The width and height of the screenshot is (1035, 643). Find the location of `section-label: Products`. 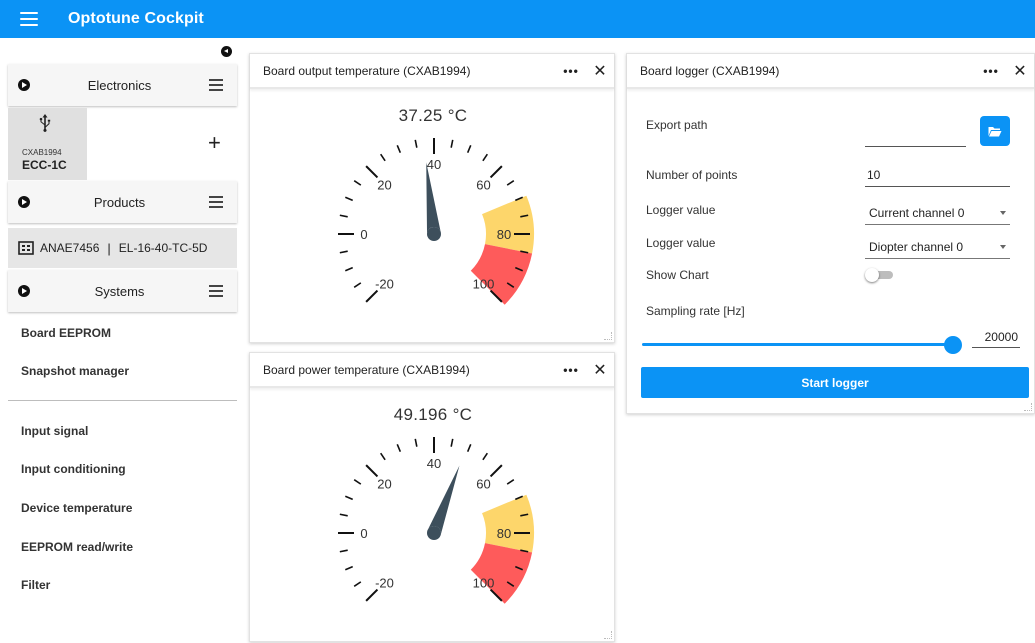

section-label: Products is located at coordinates (119, 202).